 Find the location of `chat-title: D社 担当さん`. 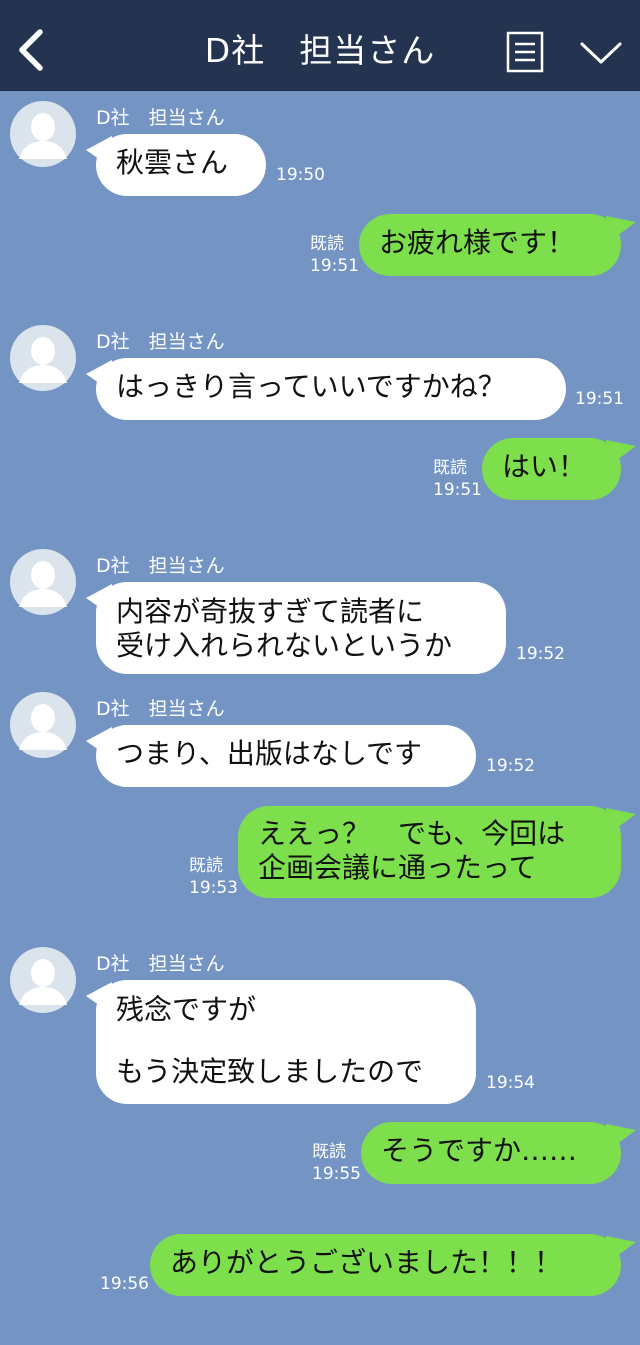

chat-title: D社 担当さん is located at coordinates (320, 50).